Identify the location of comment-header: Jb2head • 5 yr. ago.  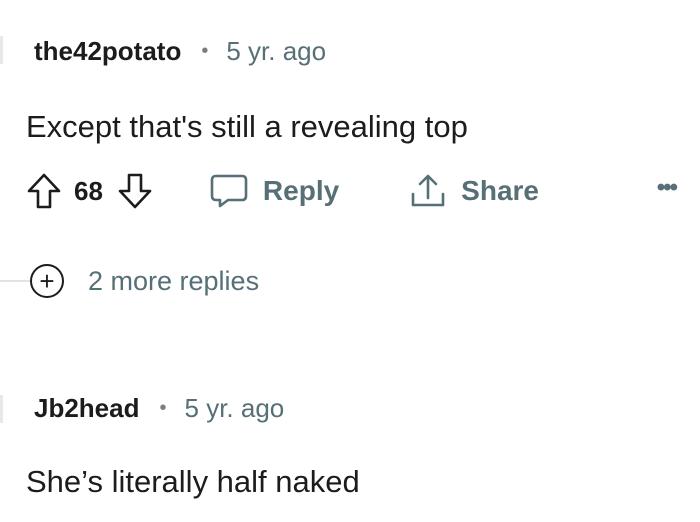
(159, 408).